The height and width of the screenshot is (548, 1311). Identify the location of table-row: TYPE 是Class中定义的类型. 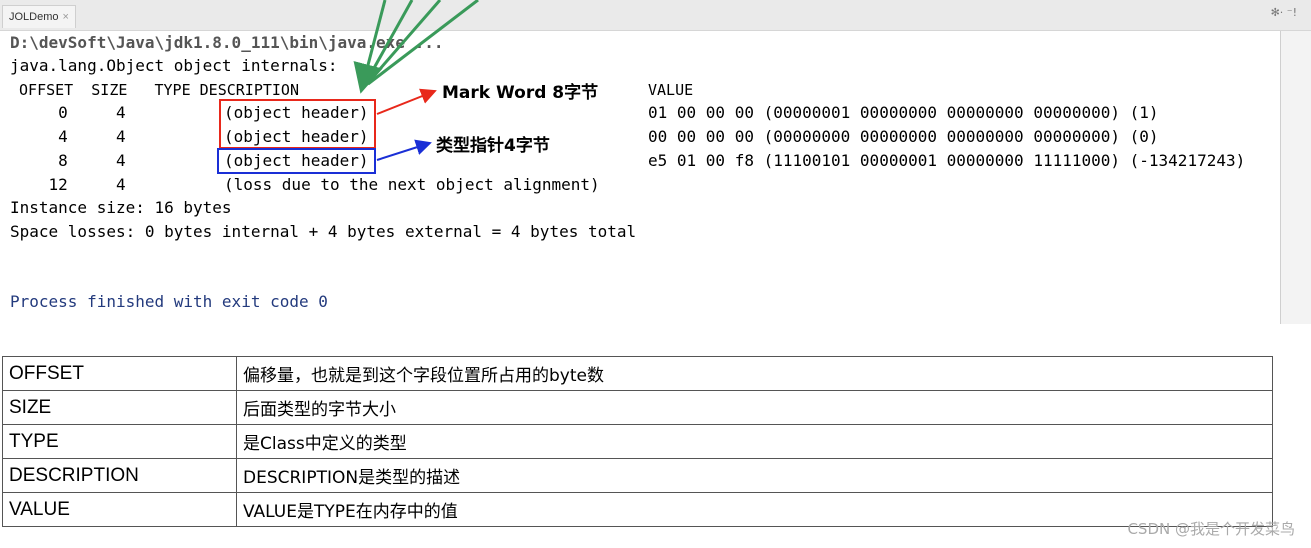
(637, 441).